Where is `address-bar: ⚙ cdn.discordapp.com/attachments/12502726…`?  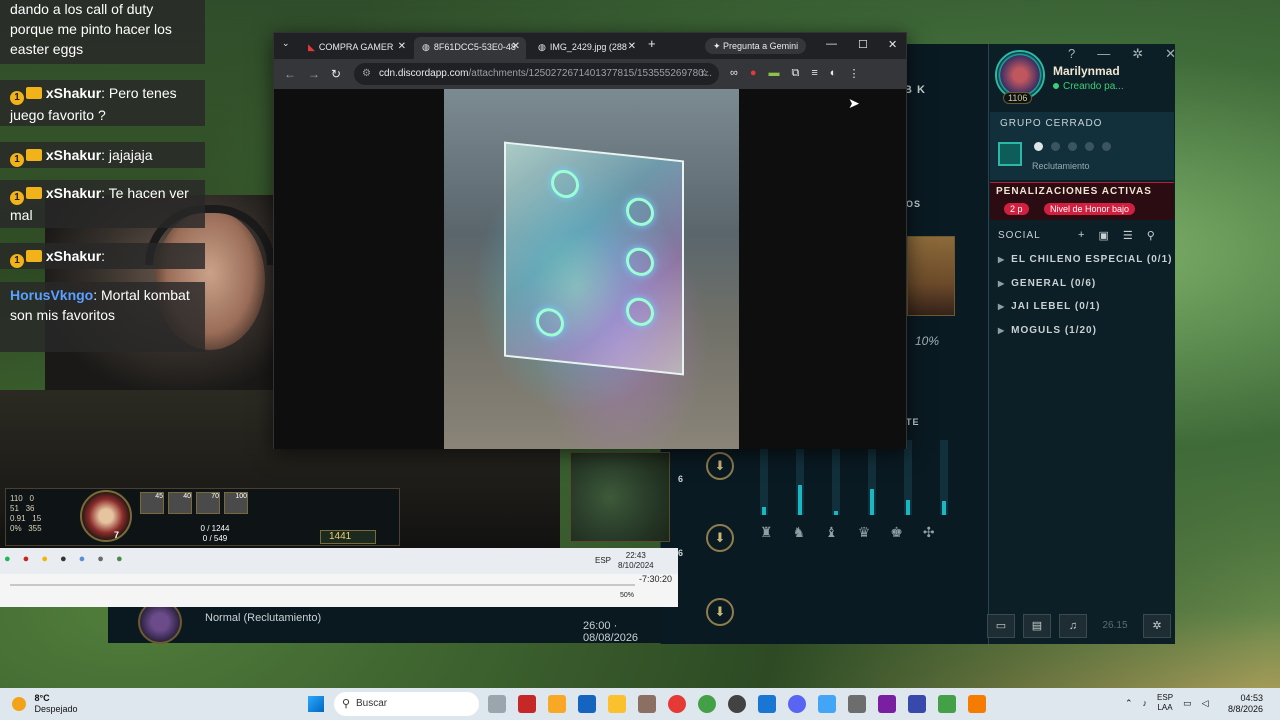
address-bar: ⚙ cdn.discordapp.com/attachments/12502726… is located at coordinates (536, 74).